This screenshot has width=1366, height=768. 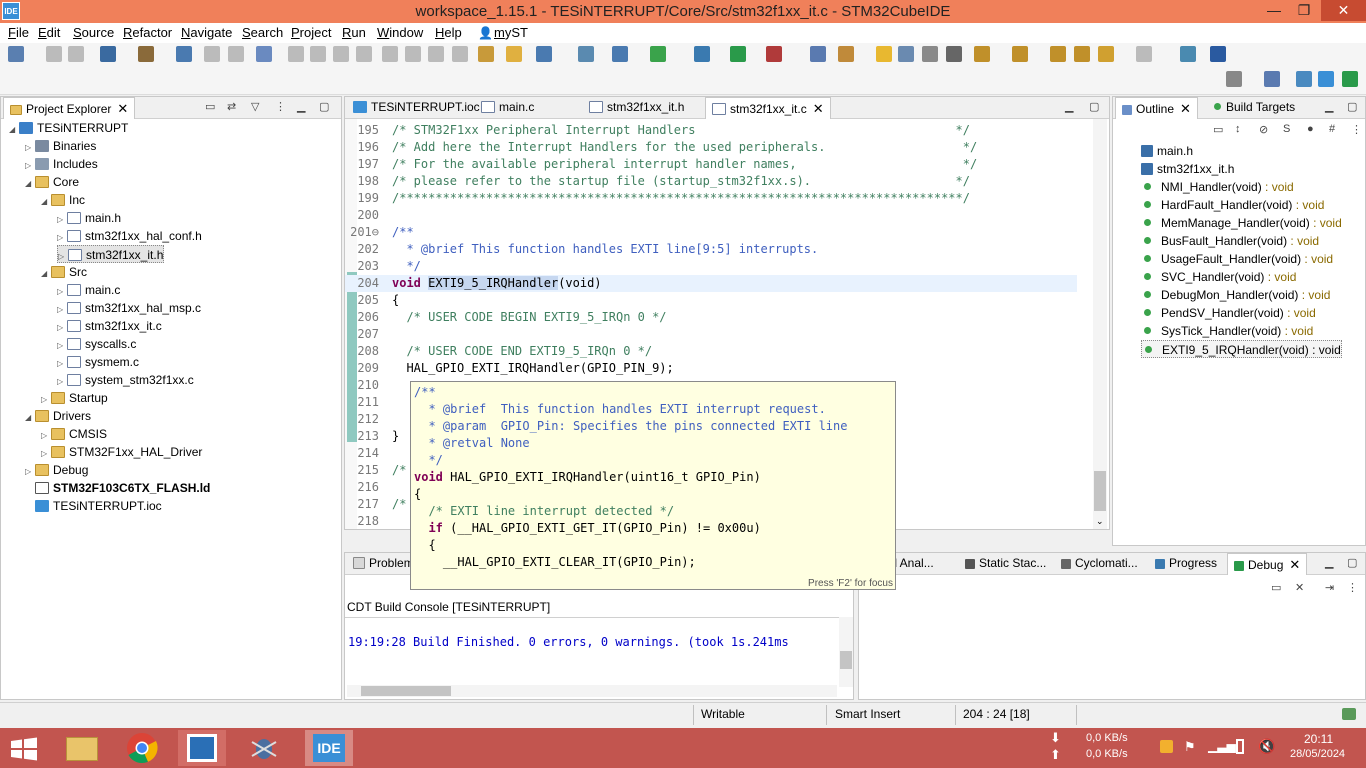 I want to click on redo-icon, so click(x=236, y=54).